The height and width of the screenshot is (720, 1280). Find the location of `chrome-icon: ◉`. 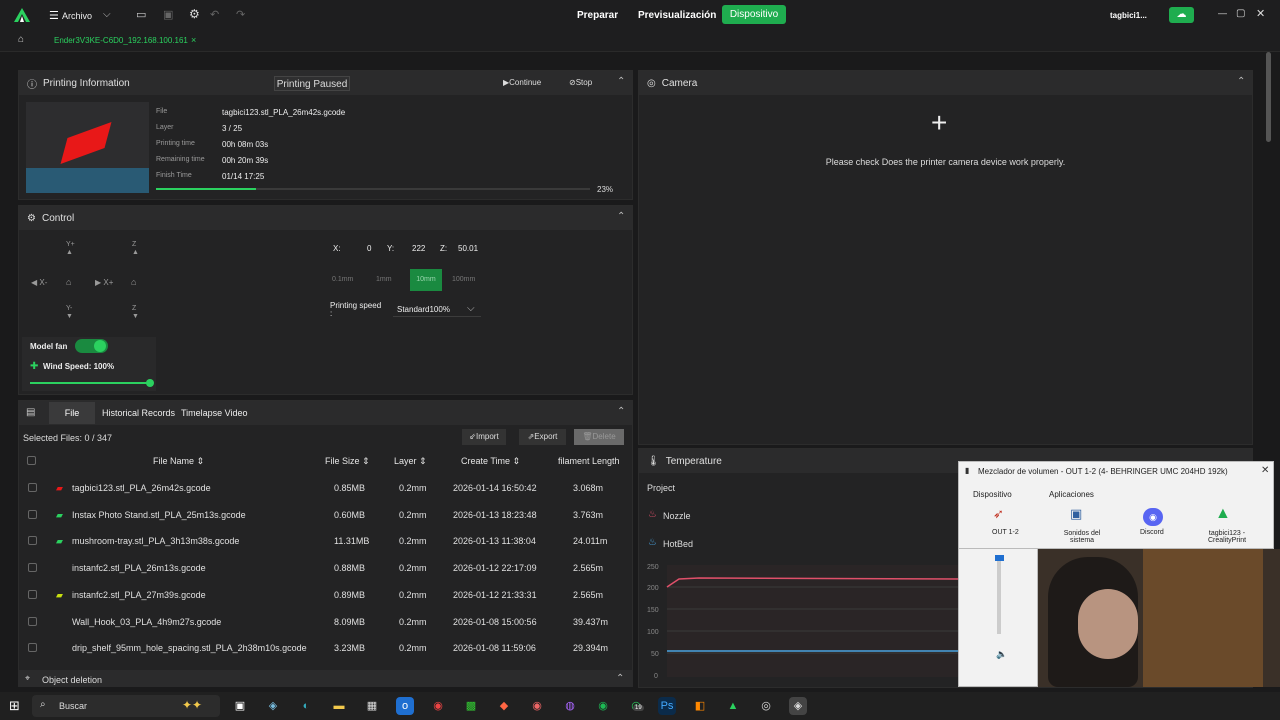

chrome-icon: ◉ is located at coordinates (438, 706).